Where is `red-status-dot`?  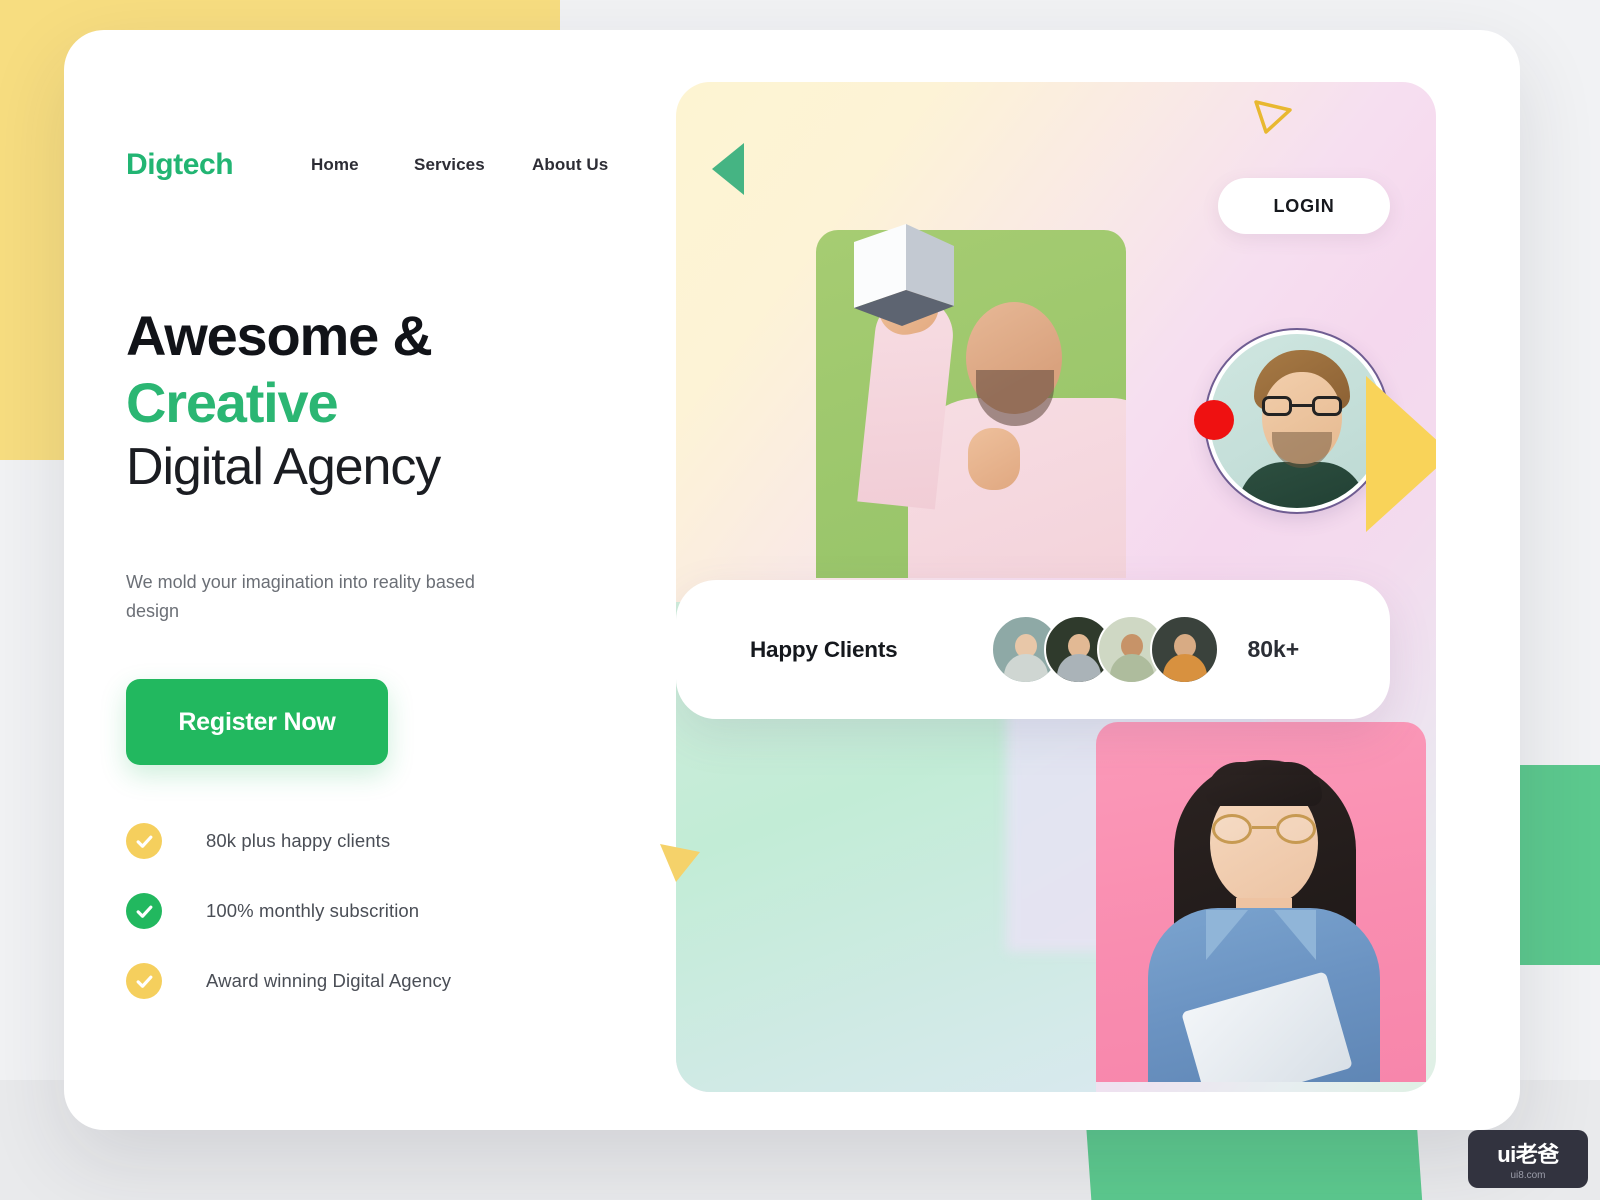
red-status-dot is located at coordinates (1214, 420).